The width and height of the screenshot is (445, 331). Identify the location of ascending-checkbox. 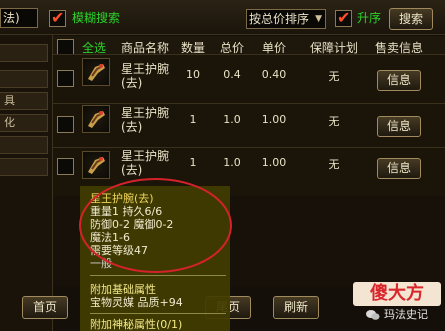
(343, 17).